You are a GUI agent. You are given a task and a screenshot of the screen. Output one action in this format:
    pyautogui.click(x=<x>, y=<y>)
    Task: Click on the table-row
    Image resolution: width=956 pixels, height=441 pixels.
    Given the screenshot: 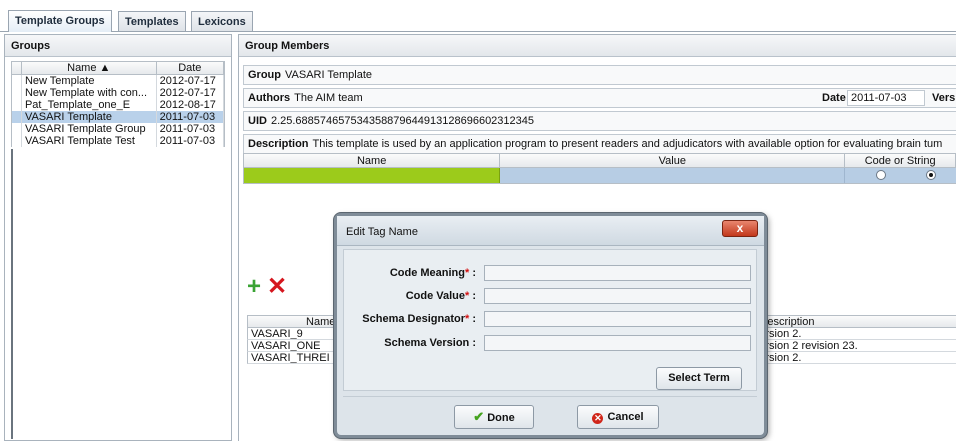 What is the action you would take?
    pyautogui.click(x=599, y=176)
    